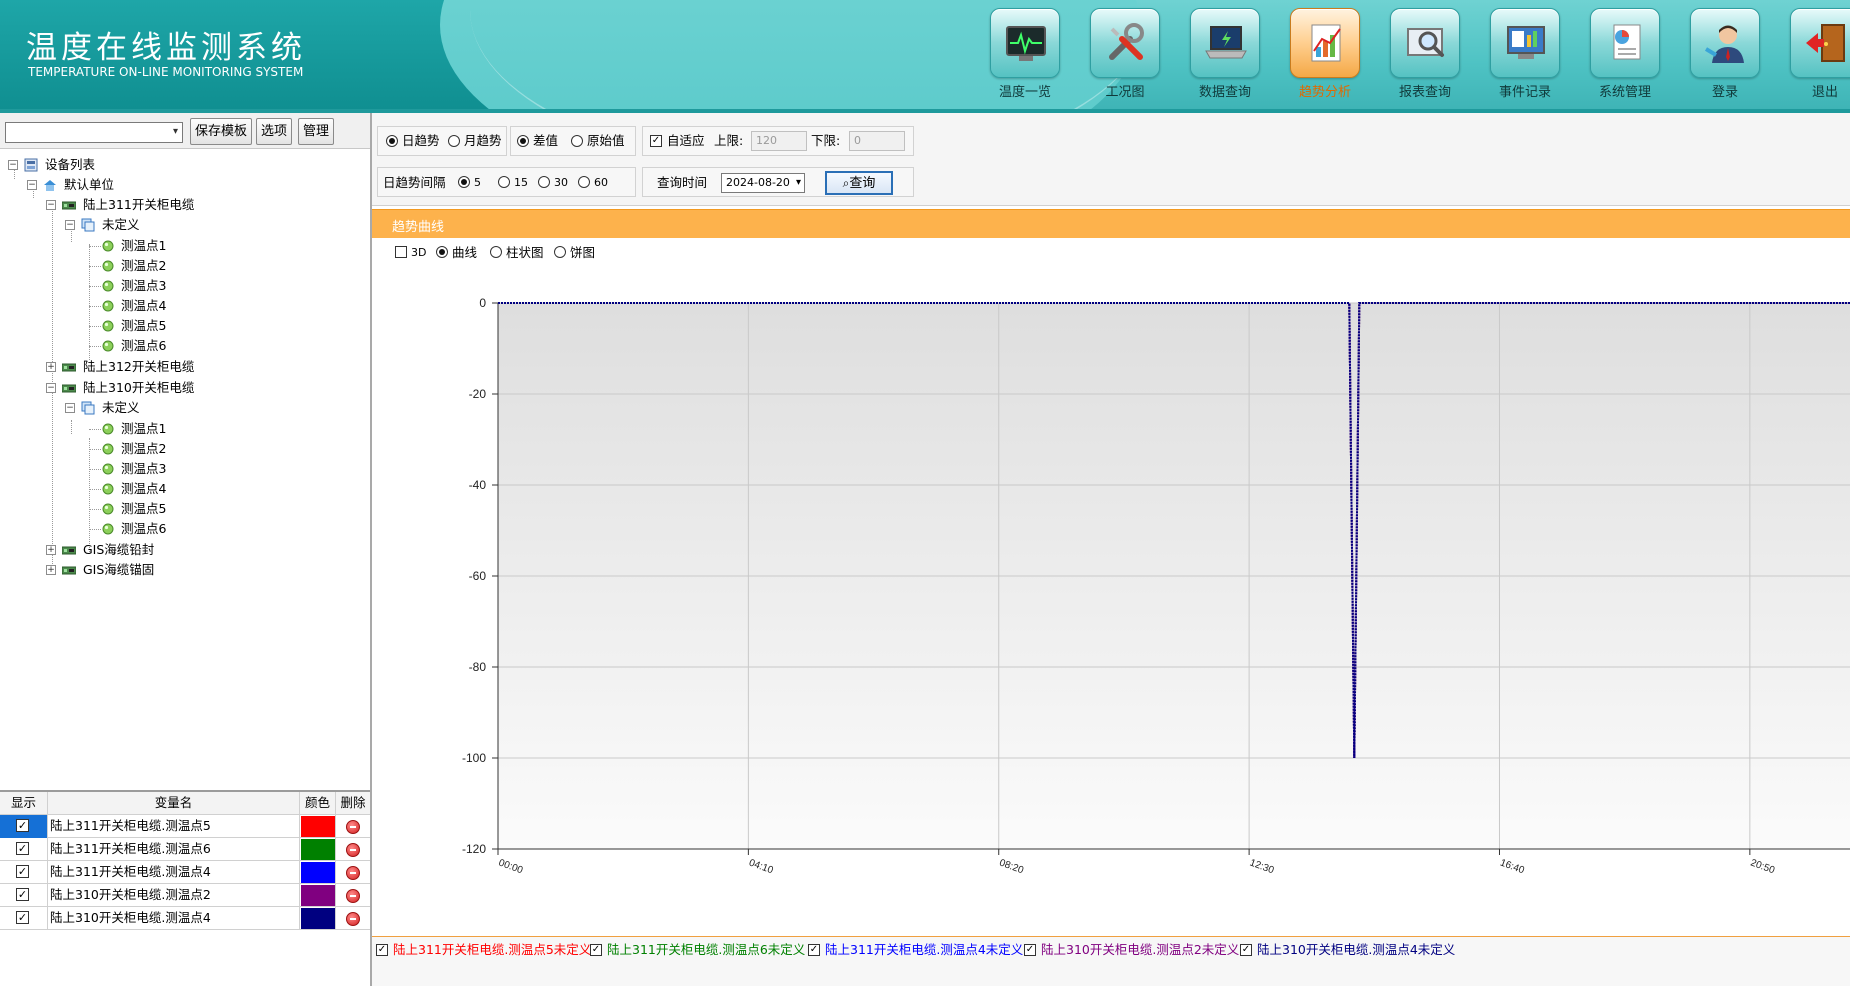  What do you see at coordinates (496, 252) in the screenshot?
I see `bar-chart-radio` at bounding box center [496, 252].